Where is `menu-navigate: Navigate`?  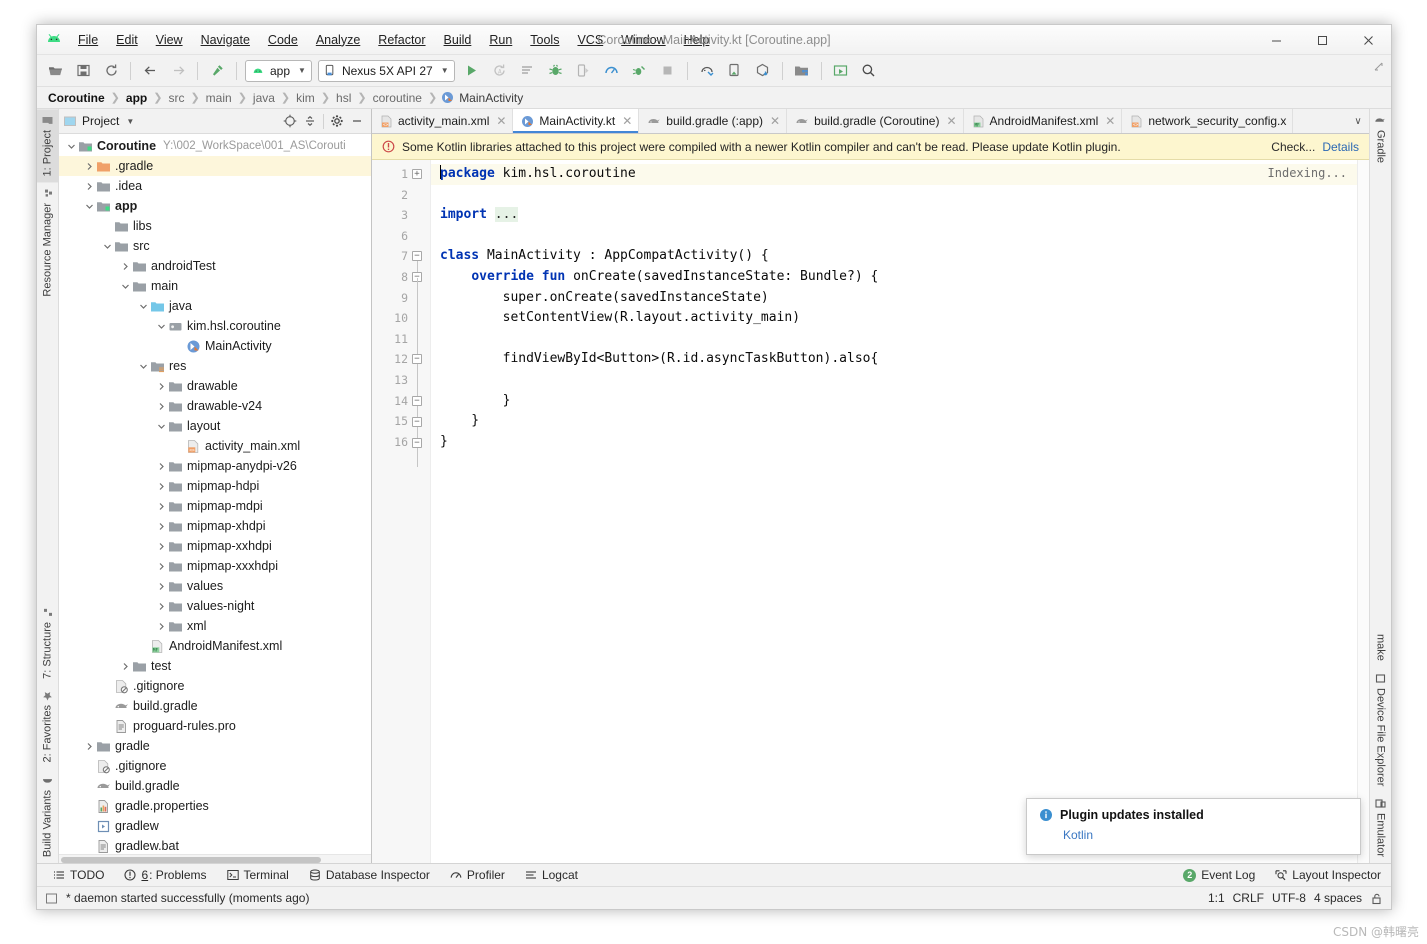
menu-navigate: Navigate is located at coordinates (225, 40).